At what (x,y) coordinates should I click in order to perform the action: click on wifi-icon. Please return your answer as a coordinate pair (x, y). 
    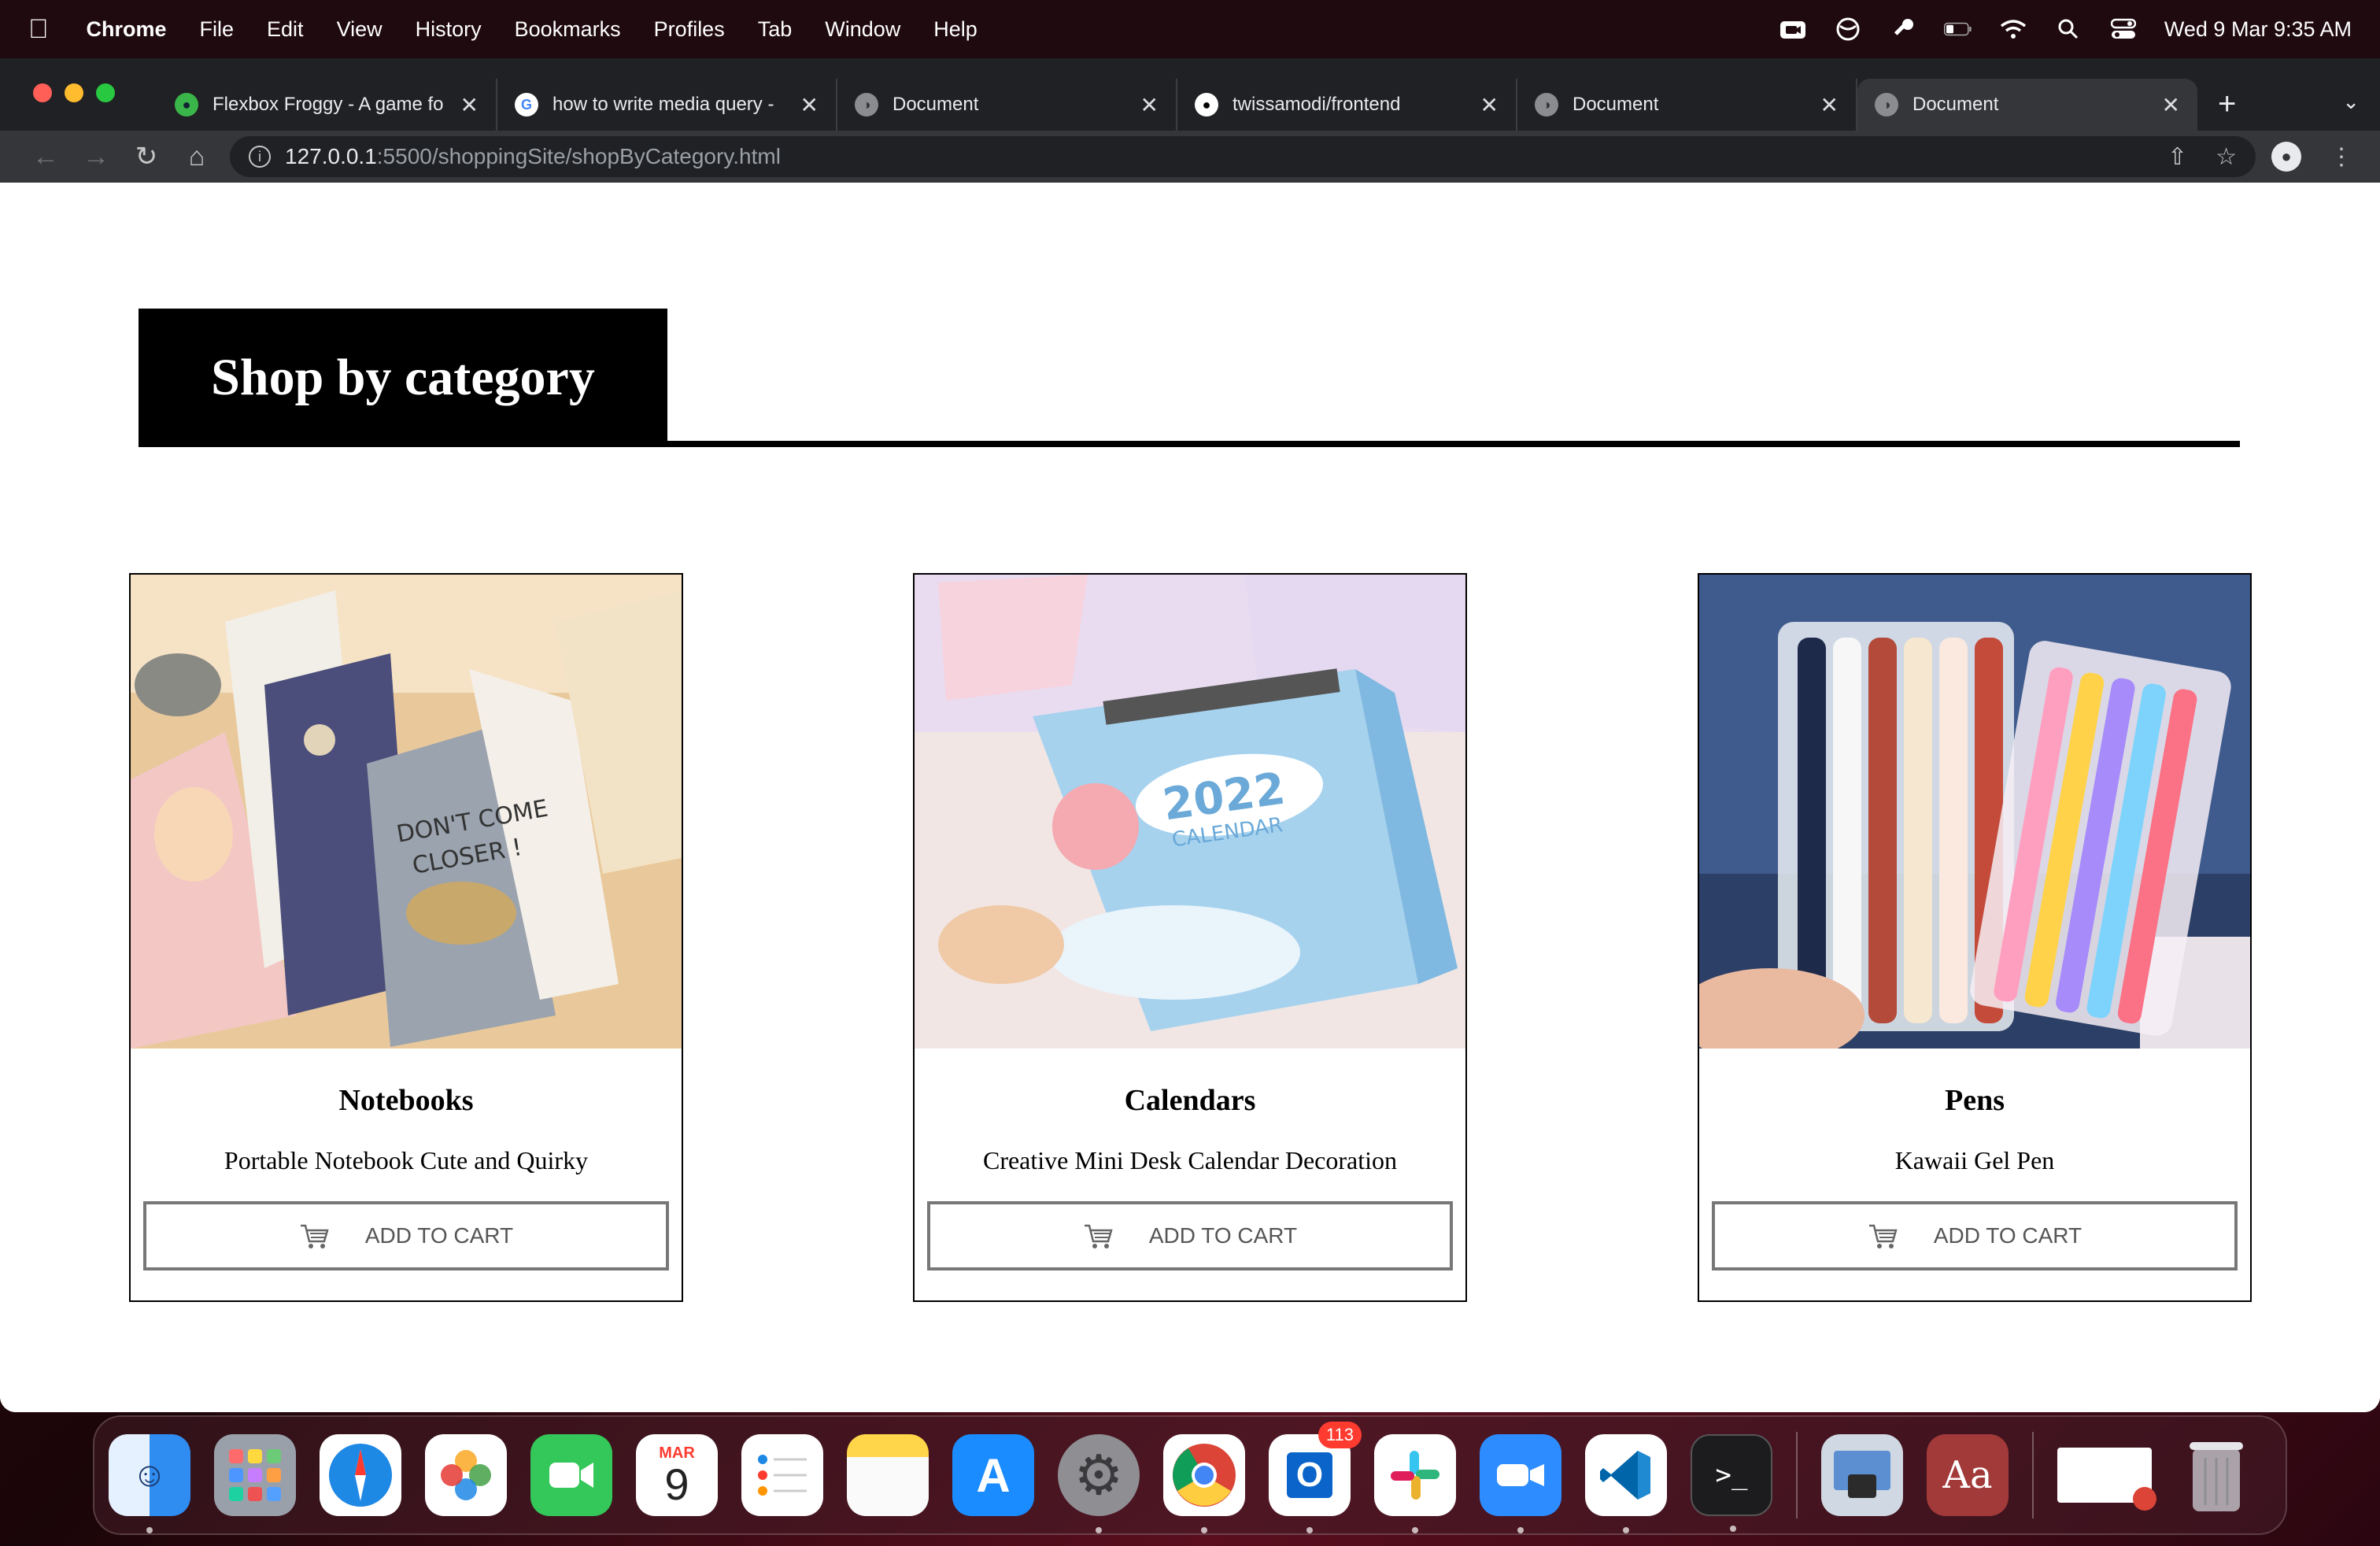
    Looking at the image, I should click on (2013, 29).